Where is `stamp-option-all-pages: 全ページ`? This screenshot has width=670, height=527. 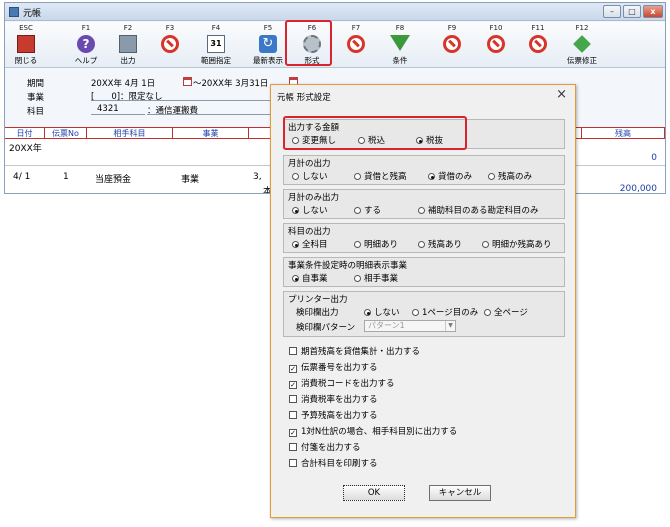
stamp-option-all-pages: 全ページ is located at coordinates (506, 312).